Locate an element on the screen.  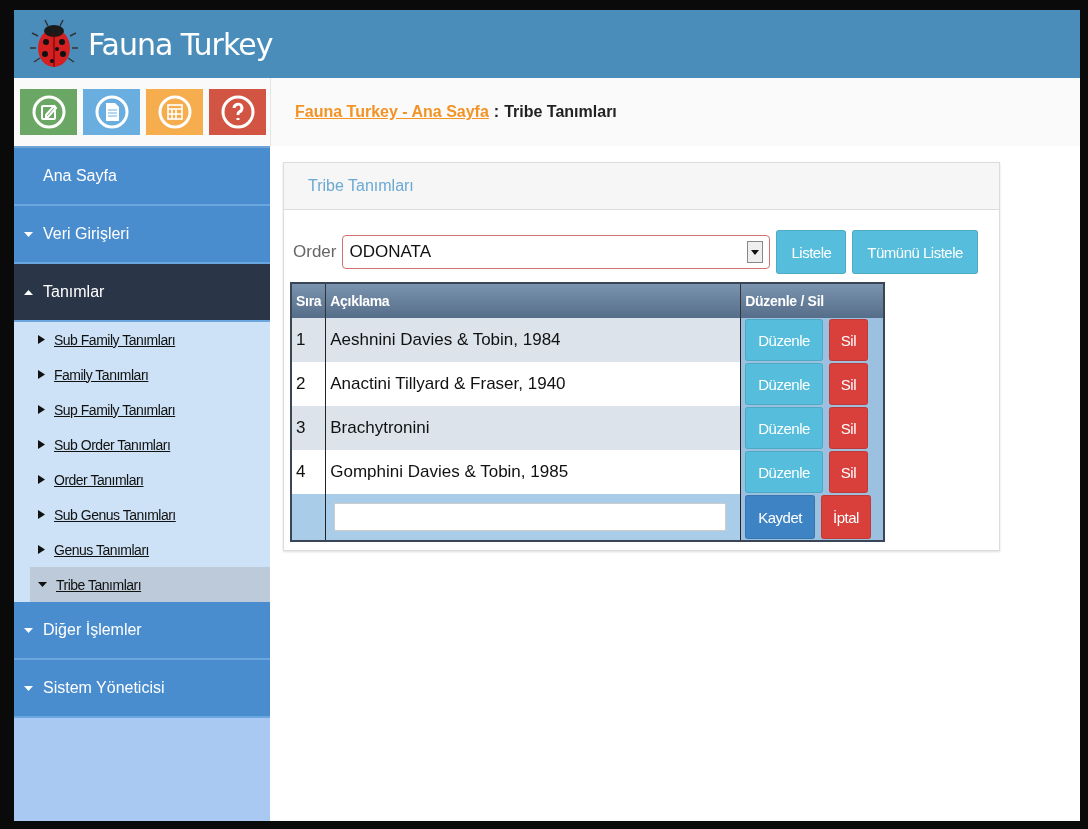
document-icon is located at coordinates (111, 112).